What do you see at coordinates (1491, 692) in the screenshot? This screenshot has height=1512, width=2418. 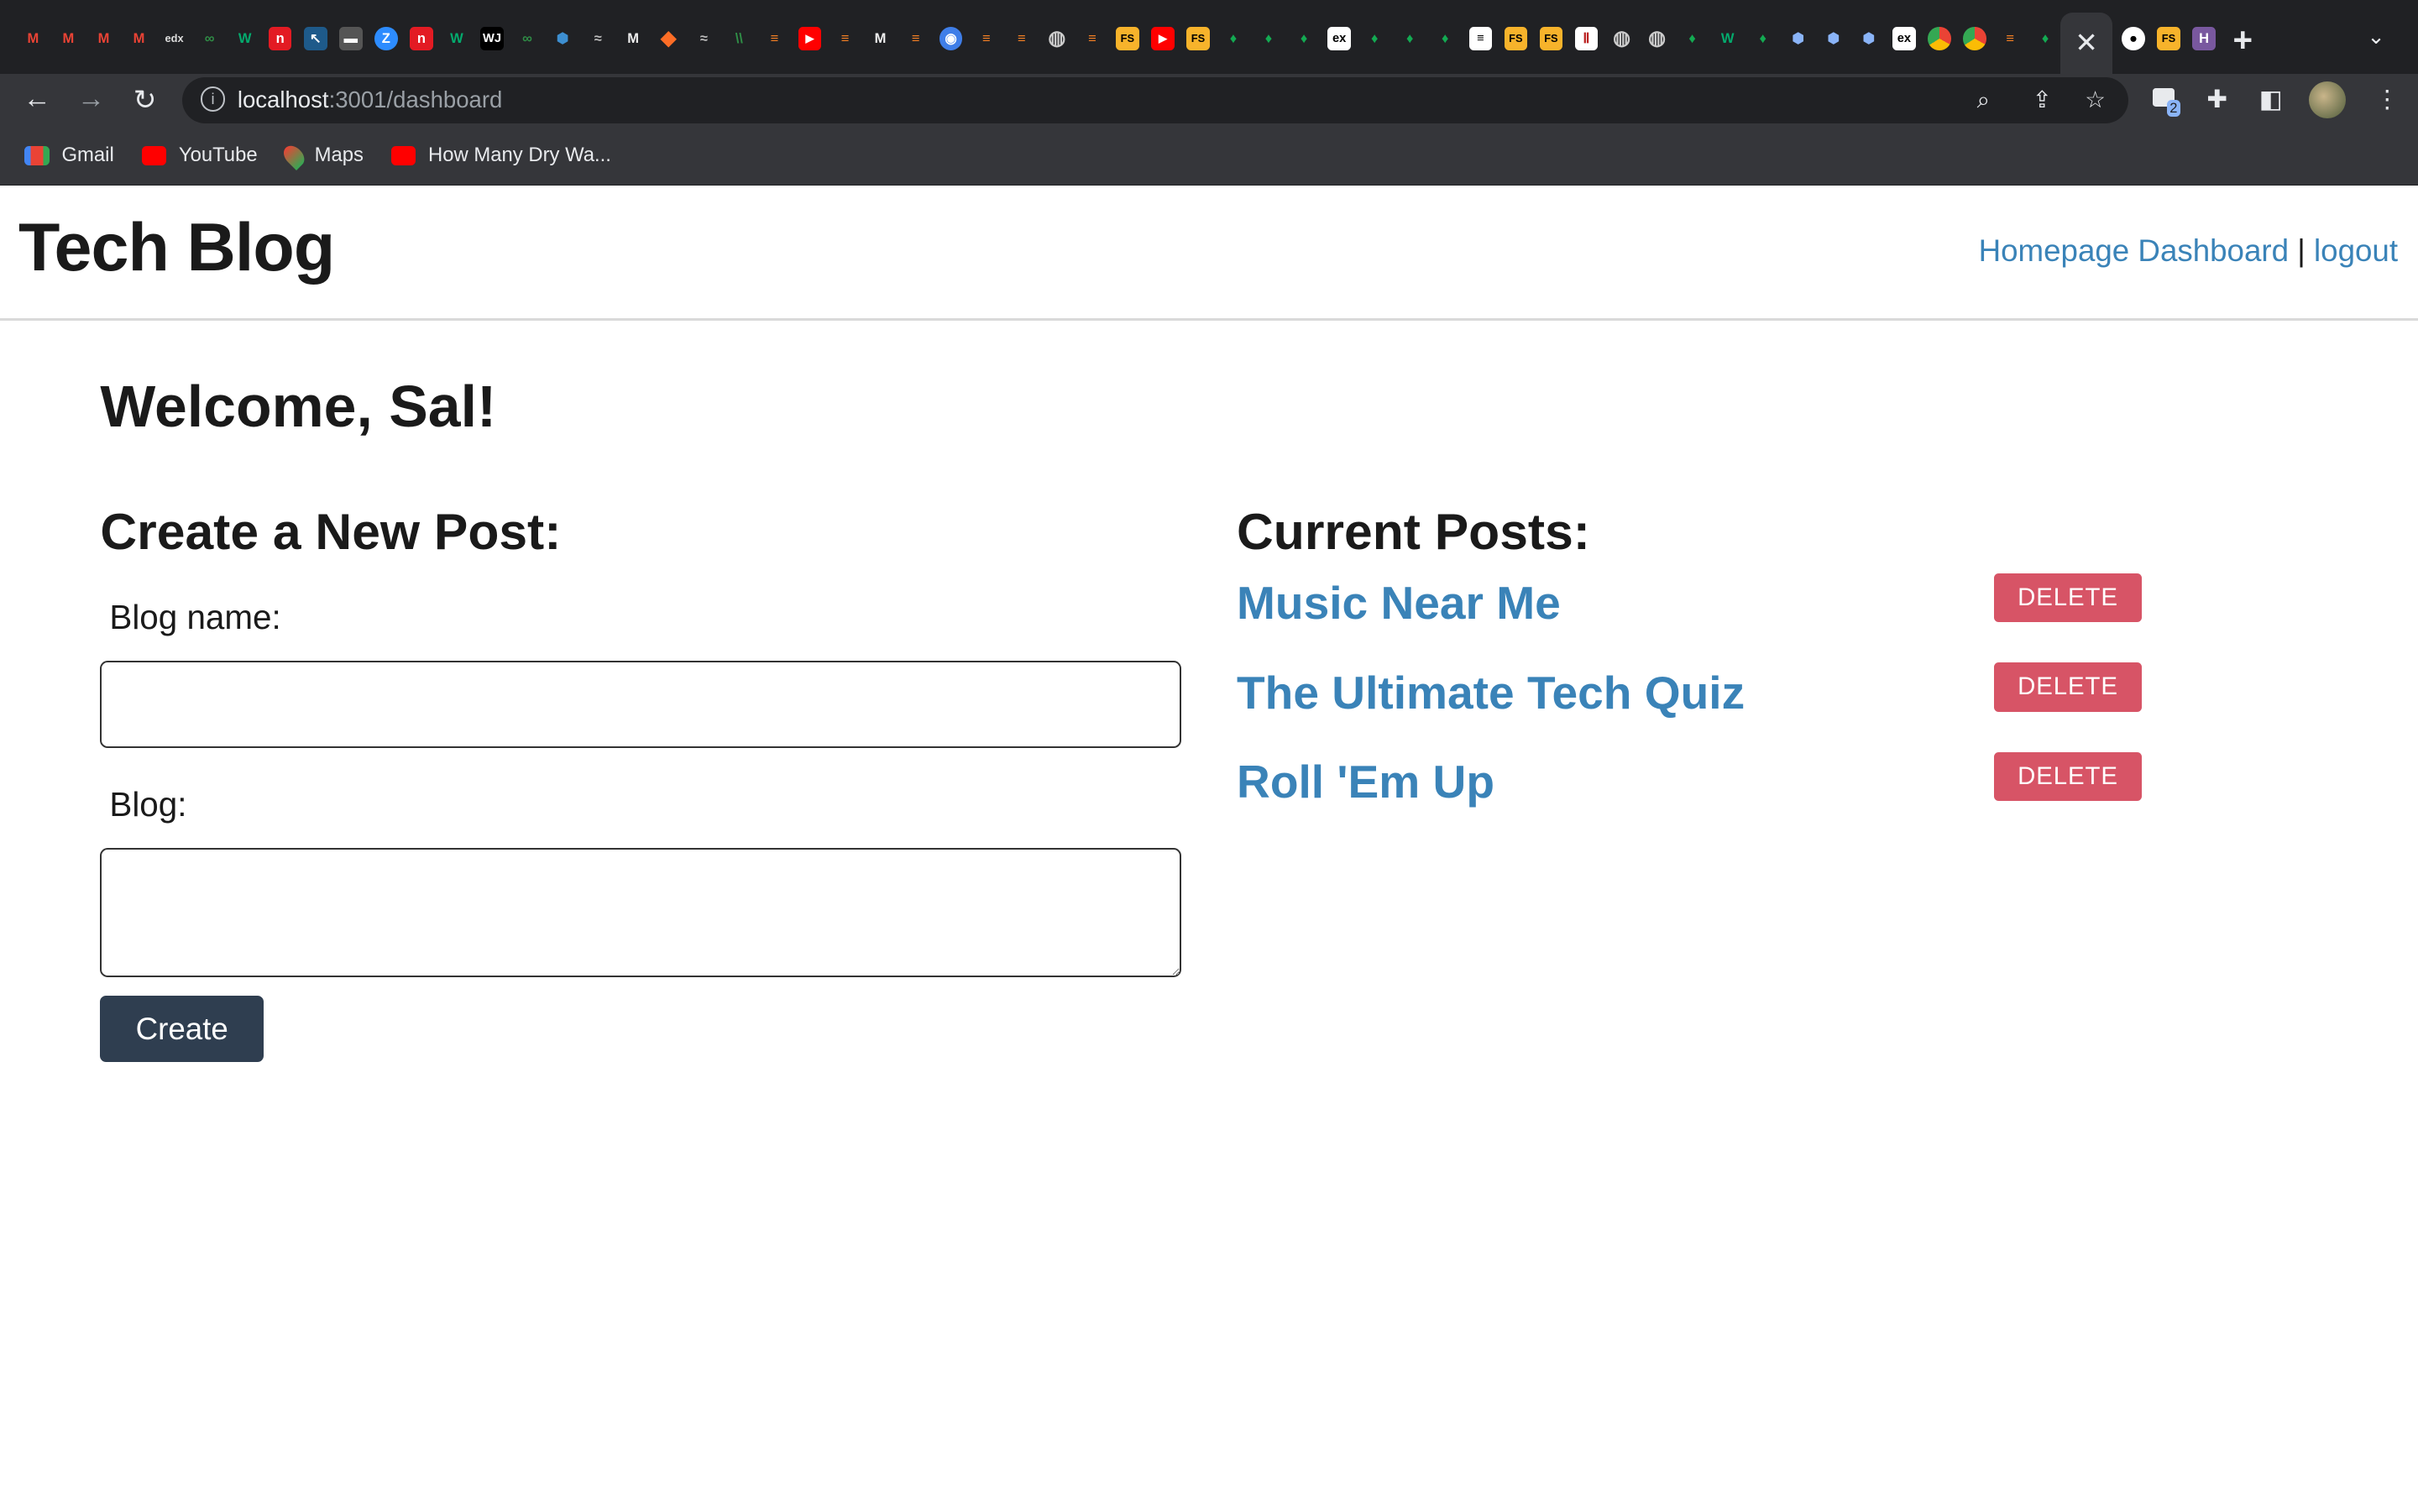 I see `post-title-link: The Ultimate Tech Quiz` at bounding box center [1491, 692].